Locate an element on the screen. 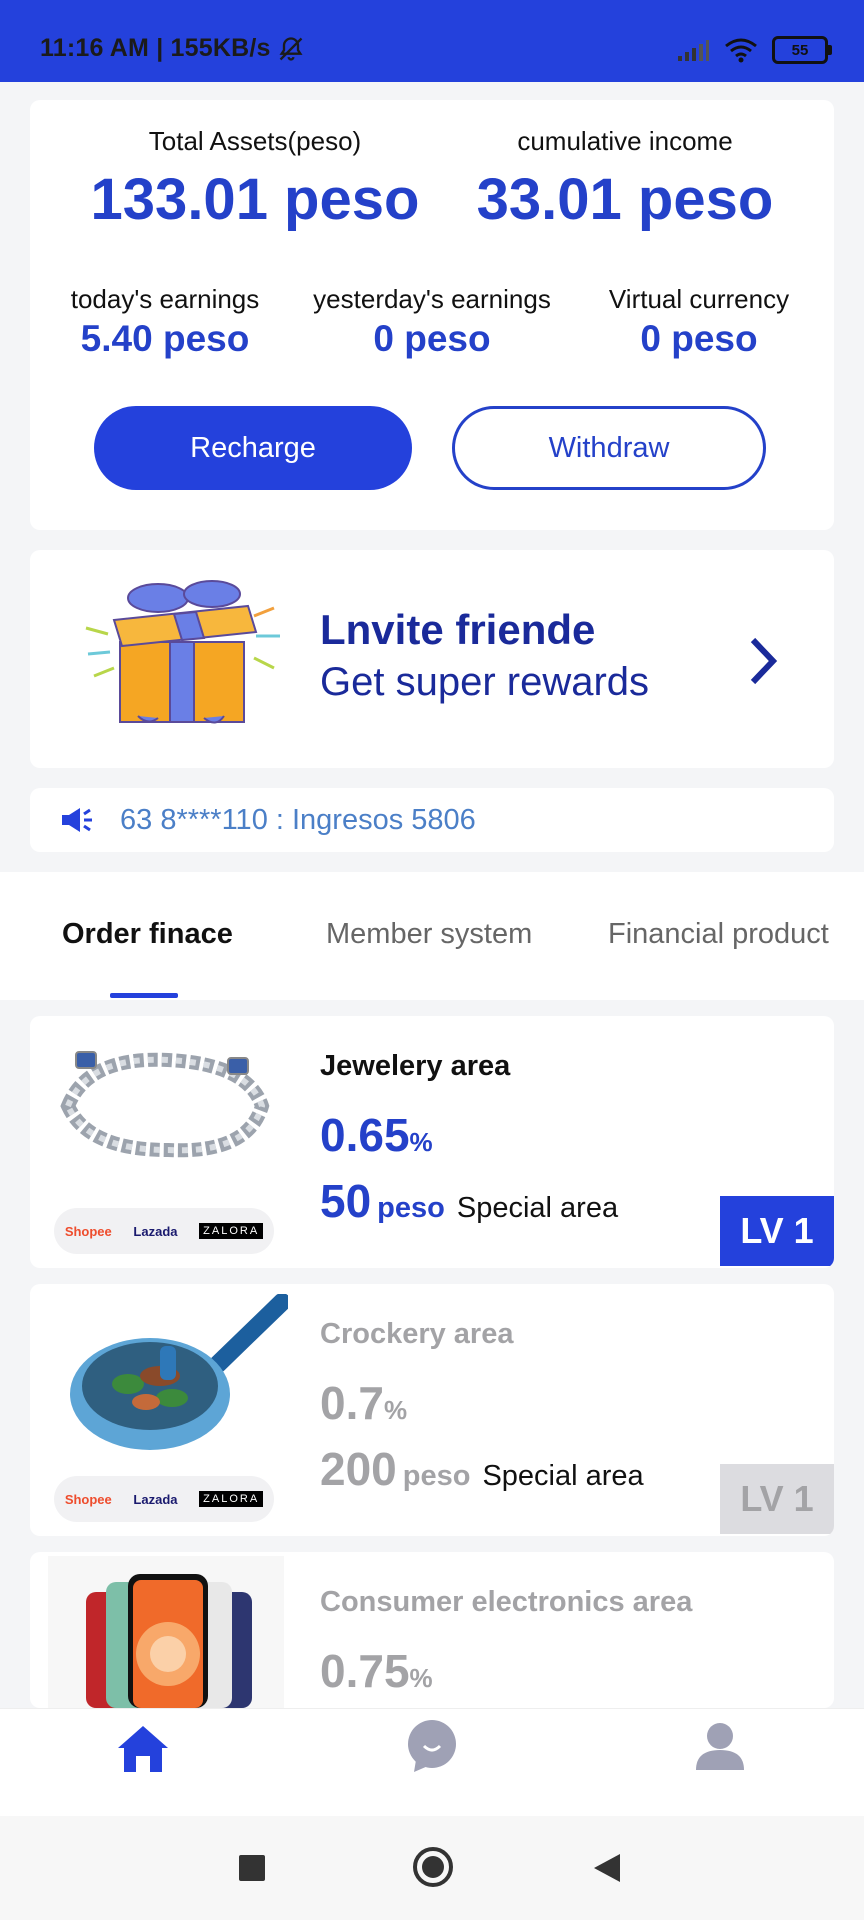 The image size is (864, 1920). today-earnings-label: today's earnings is located at coordinates (165, 299).